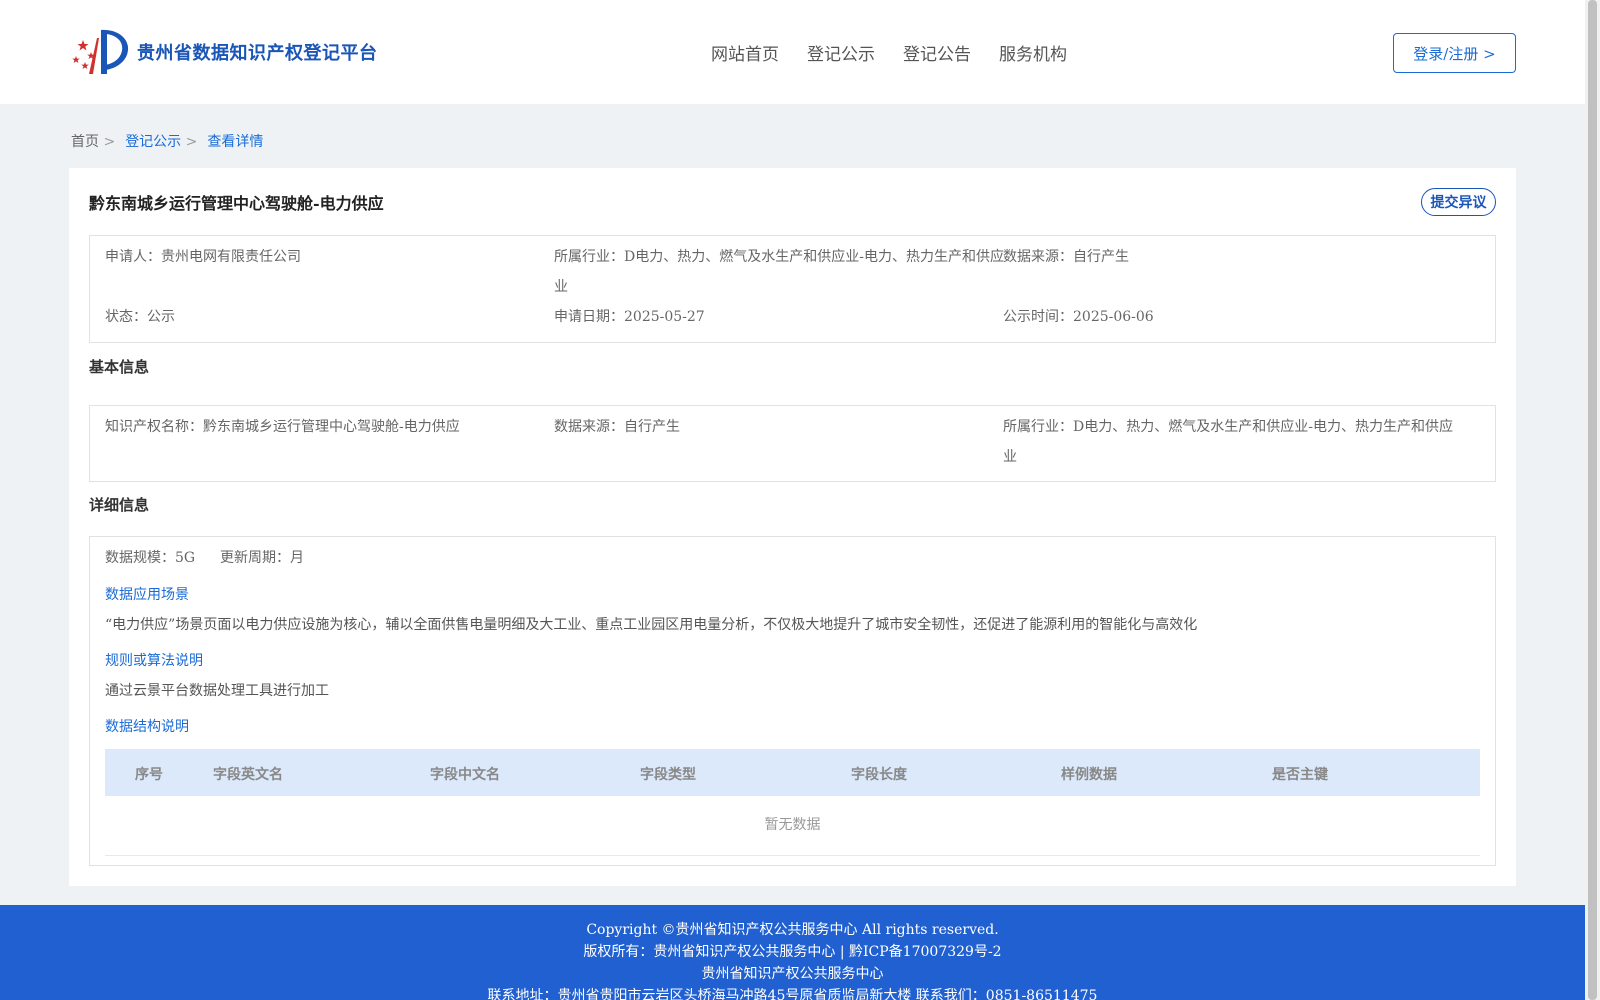  Describe the element at coordinates (231, 257) in the screenshot. I see `applicant-value: 贵州电网有限责任公司` at that location.